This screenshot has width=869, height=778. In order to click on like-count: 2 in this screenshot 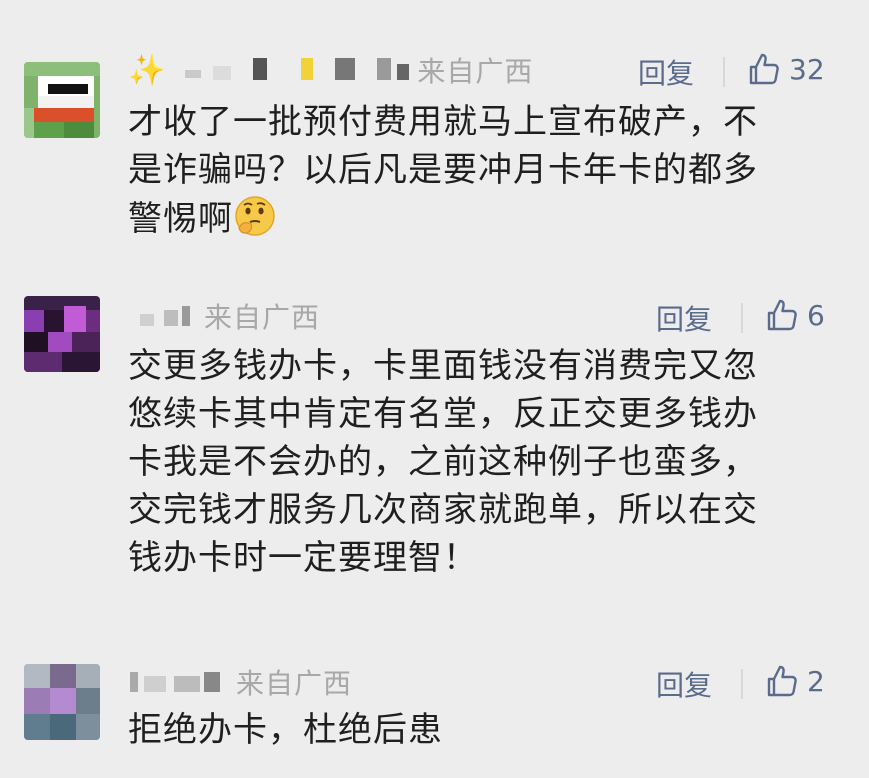, I will do `click(816, 681)`.